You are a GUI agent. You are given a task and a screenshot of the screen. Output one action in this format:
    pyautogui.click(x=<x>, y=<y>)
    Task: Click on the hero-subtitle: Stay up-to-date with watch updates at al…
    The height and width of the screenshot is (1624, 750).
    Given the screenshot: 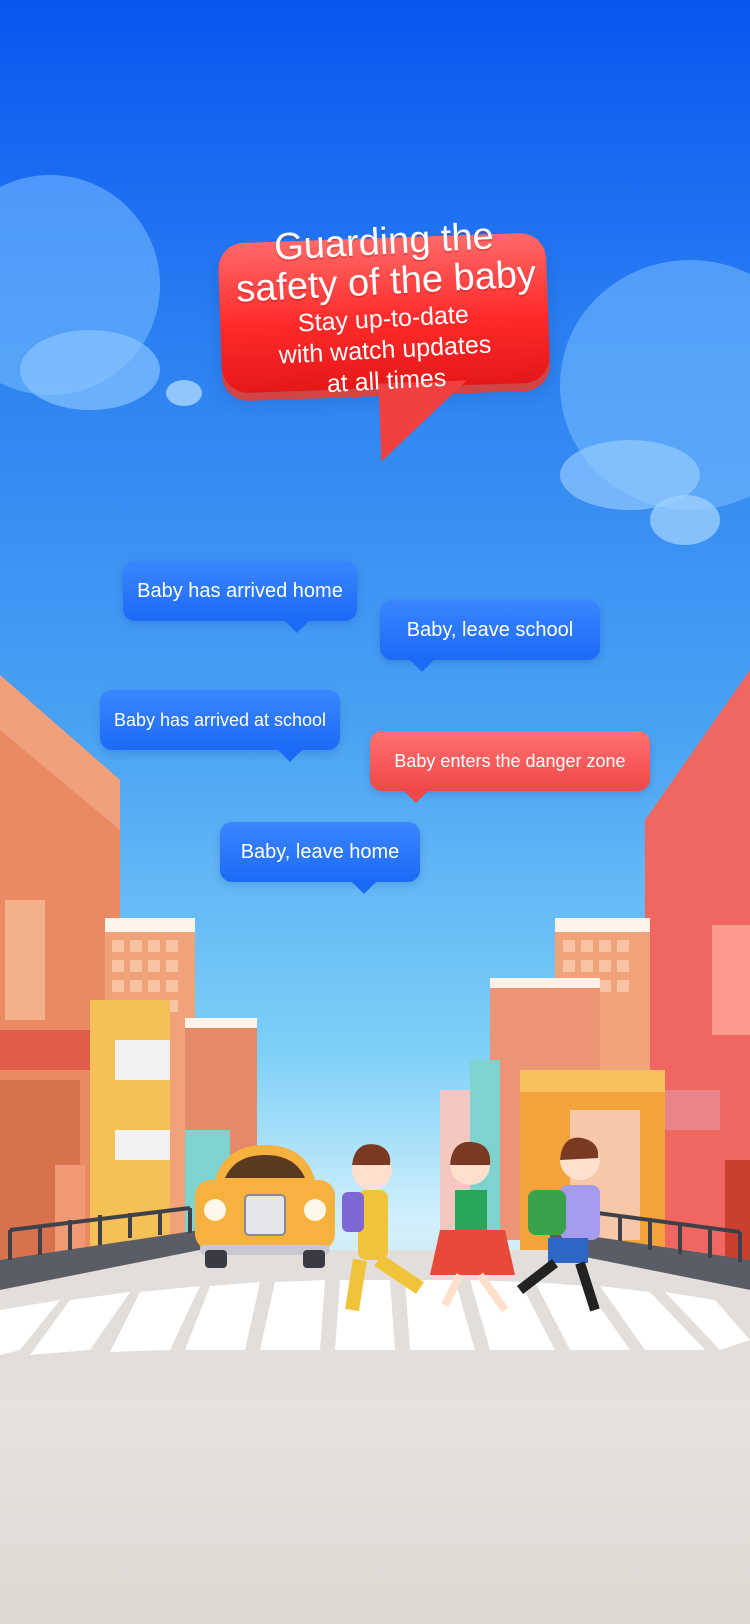 What is the action you would take?
    pyautogui.click(x=385, y=350)
    